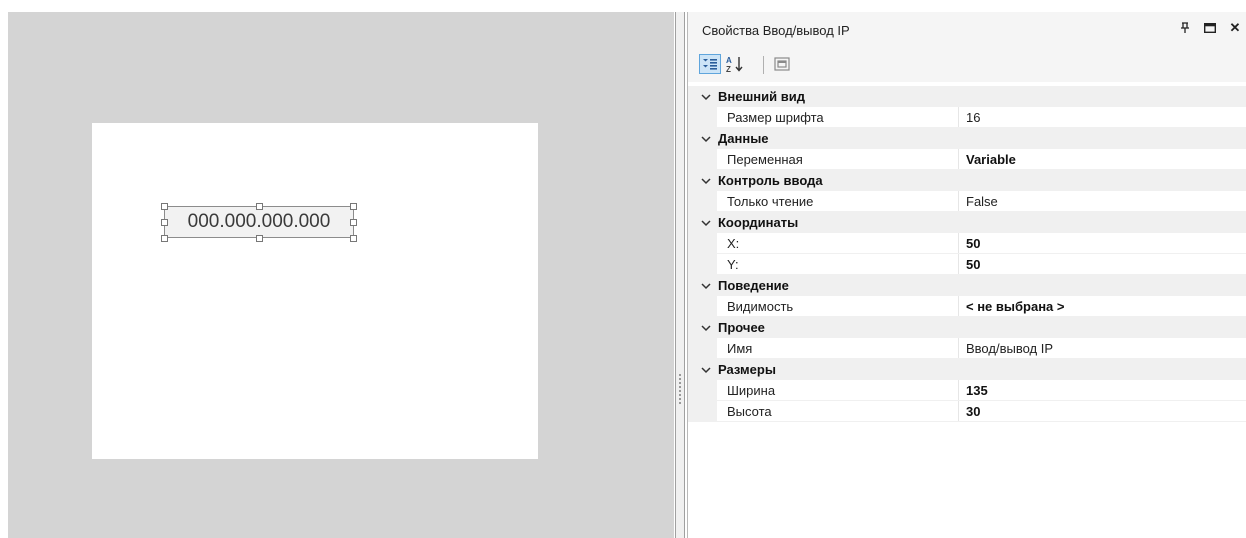 The height and width of the screenshot is (538, 1246). What do you see at coordinates (758, 222) in the screenshot?
I see `property-category-label: Координаты` at bounding box center [758, 222].